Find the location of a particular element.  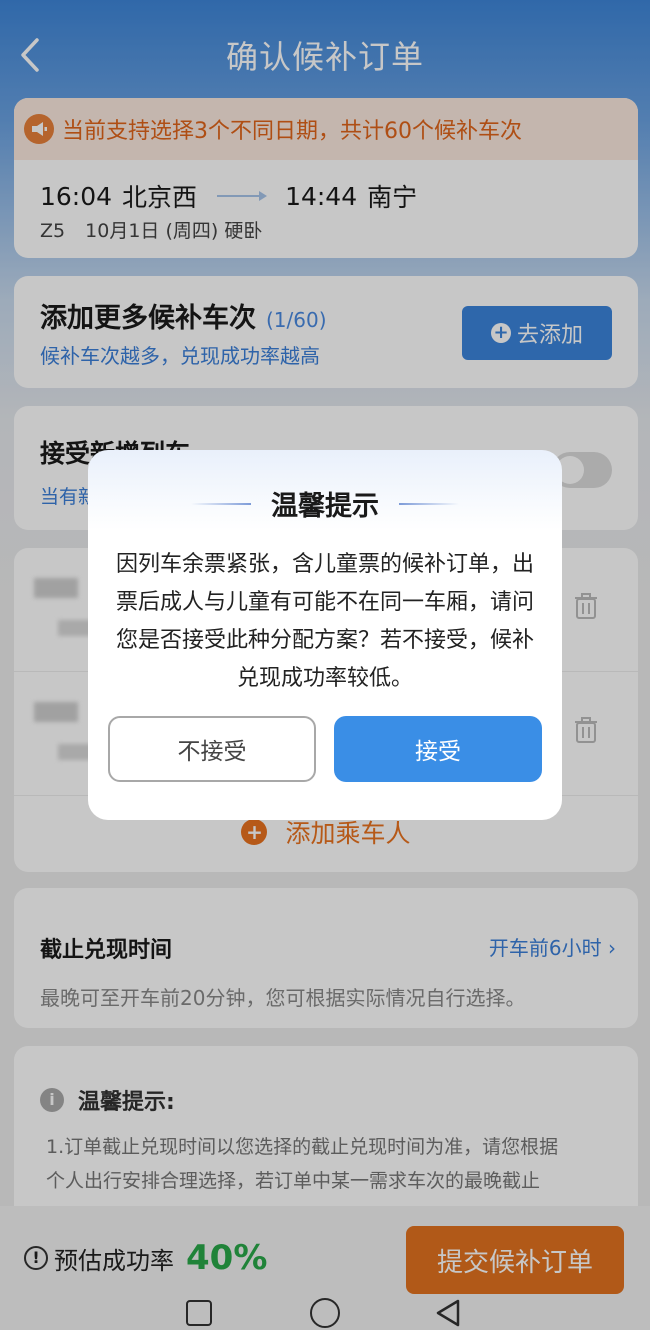

title-decoration-left is located at coordinates (221, 503).